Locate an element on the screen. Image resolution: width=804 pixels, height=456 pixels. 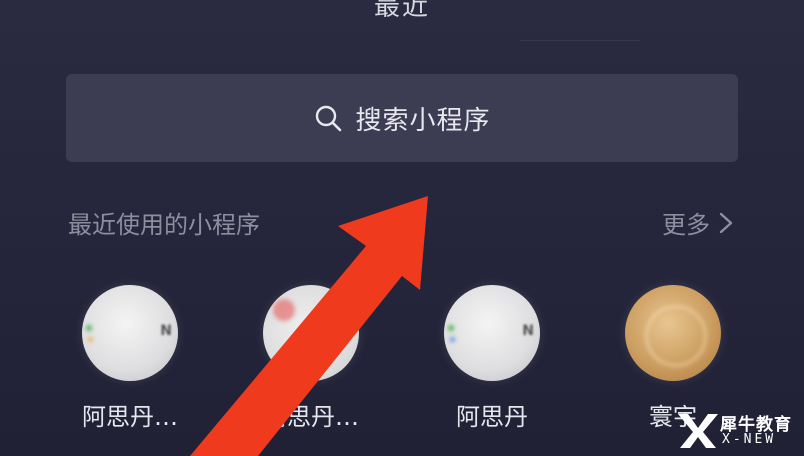
search-label: 搜索小程序 is located at coordinates (423, 120).